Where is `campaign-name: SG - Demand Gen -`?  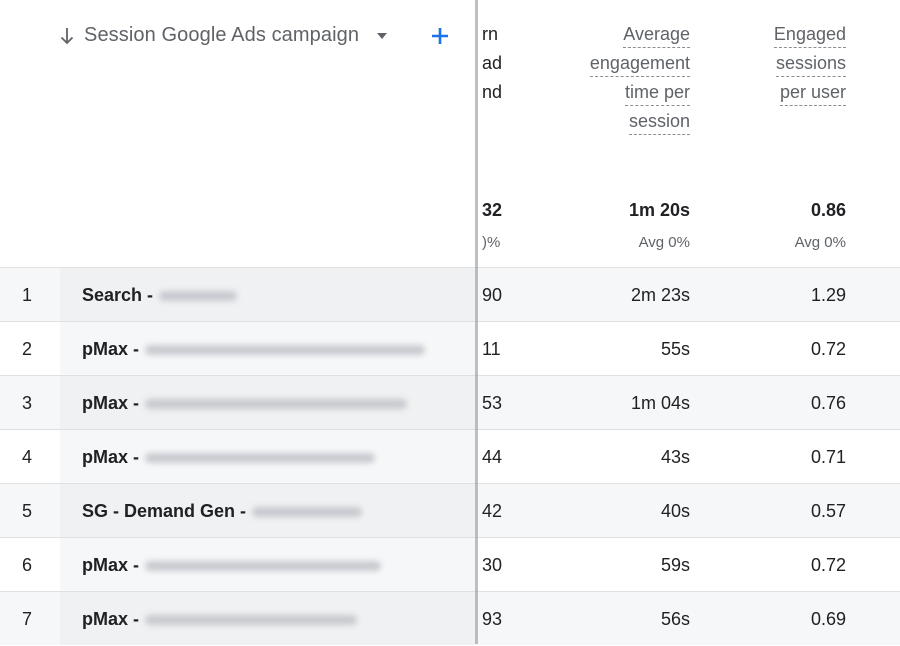 campaign-name: SG - Demand Gen - is located at coordinates (222, 511).